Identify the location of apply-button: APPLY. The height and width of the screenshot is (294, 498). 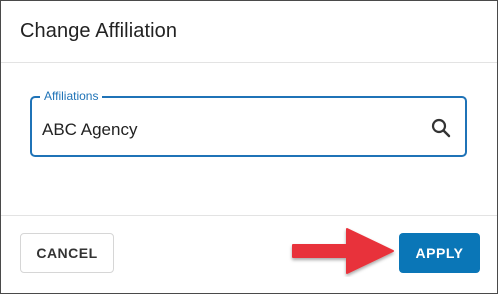
(439, 253).